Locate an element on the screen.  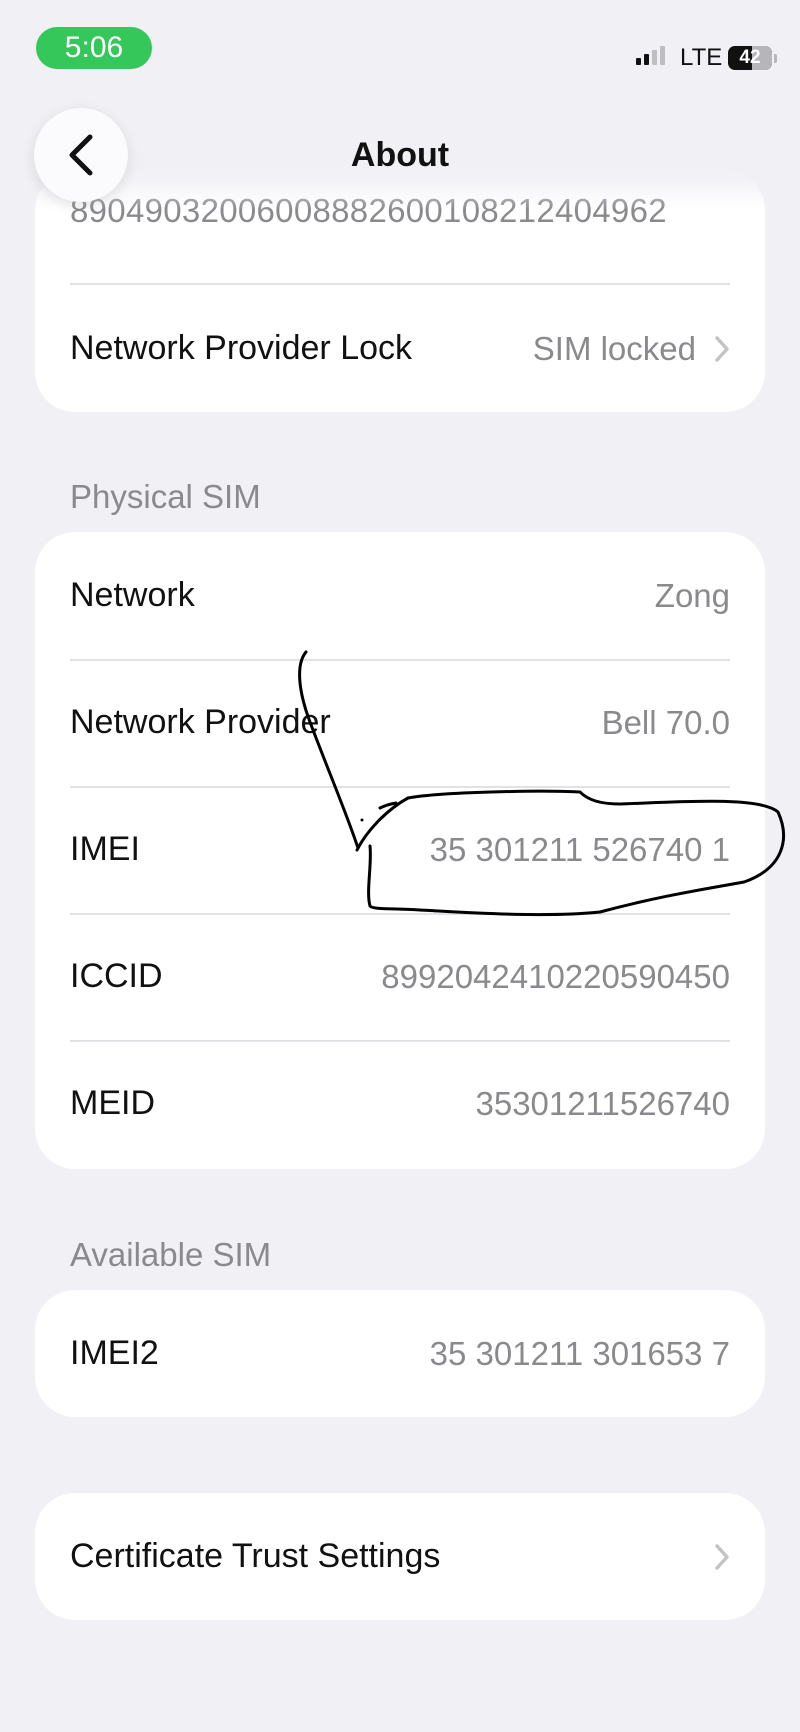
row-value: Bell 70.0 is located at coordinates (665, 722).